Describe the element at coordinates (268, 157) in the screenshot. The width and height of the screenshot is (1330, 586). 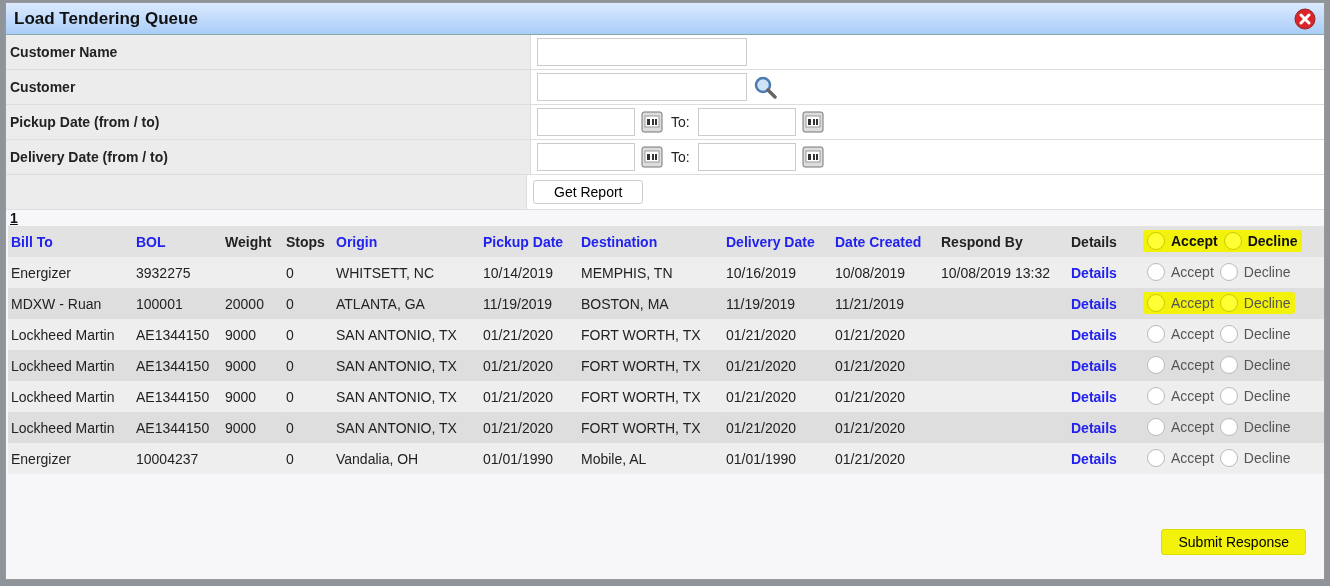
I see `field-label: Delivery Date (from / to)` at that location.